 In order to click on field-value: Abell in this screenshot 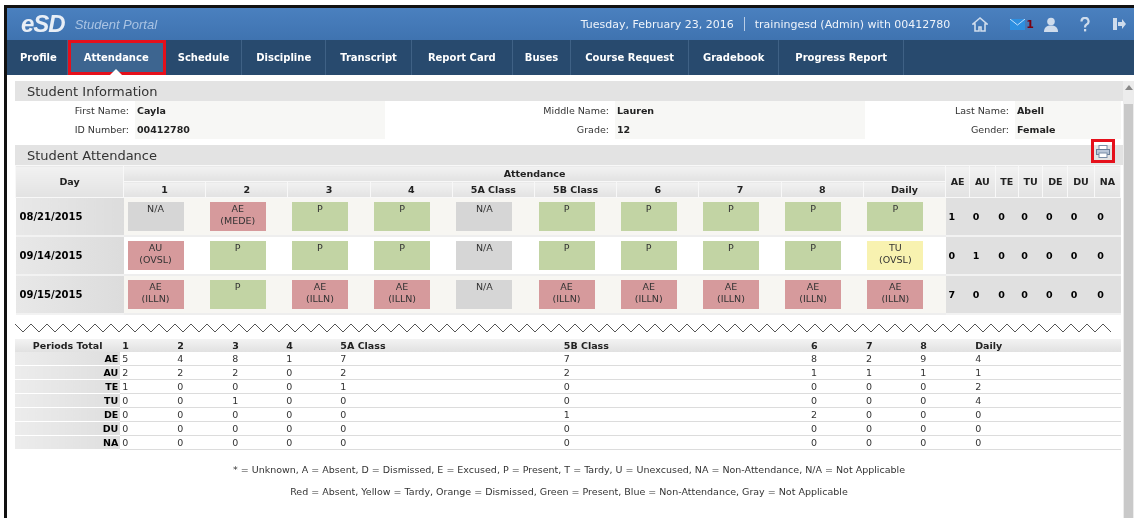, I will do `click(1068, 110)`.